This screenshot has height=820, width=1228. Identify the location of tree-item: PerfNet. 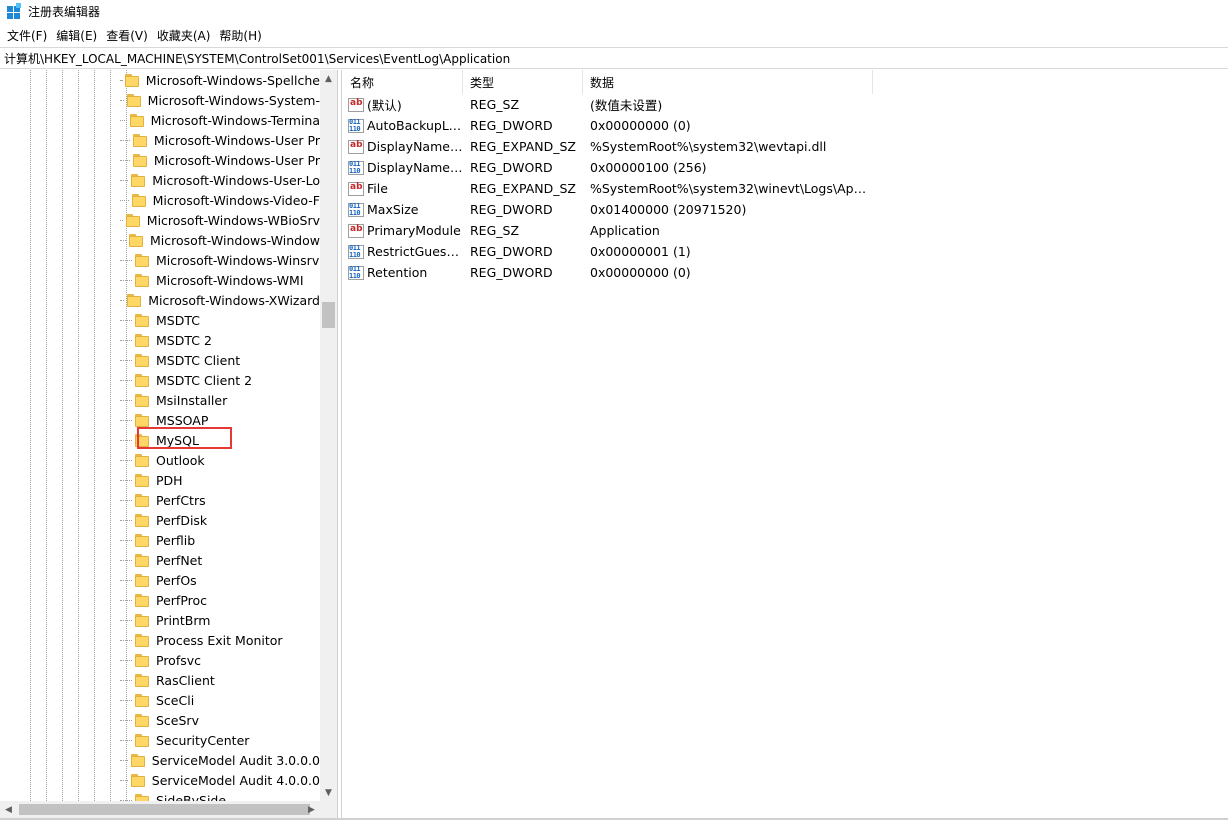
(220, 560).